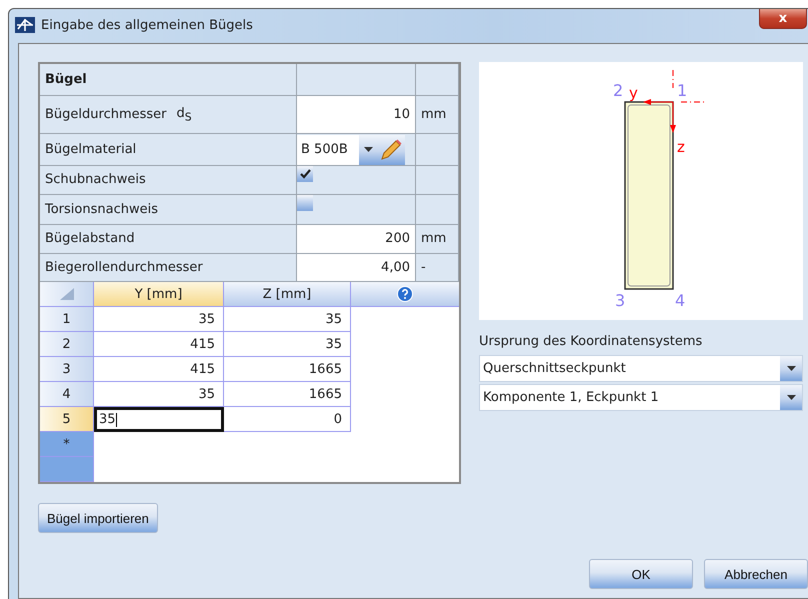 This screenshot has width=808, height=599. Describe the element at coordinates (756, 574) in the screenshot. I see `dialog-button: Abbrechen` at that location.